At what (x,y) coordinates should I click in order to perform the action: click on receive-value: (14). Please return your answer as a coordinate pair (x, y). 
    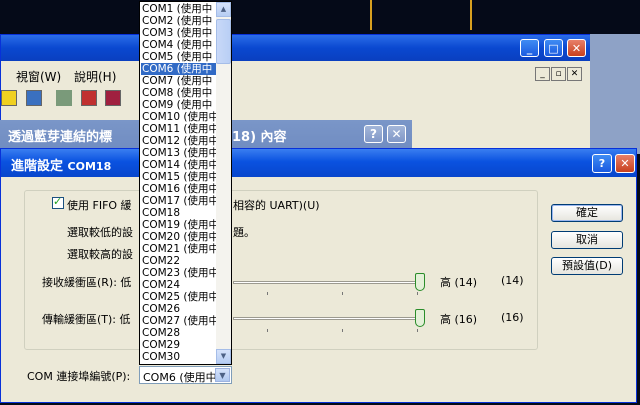
    Looking at the image, I should click on (512, 280).